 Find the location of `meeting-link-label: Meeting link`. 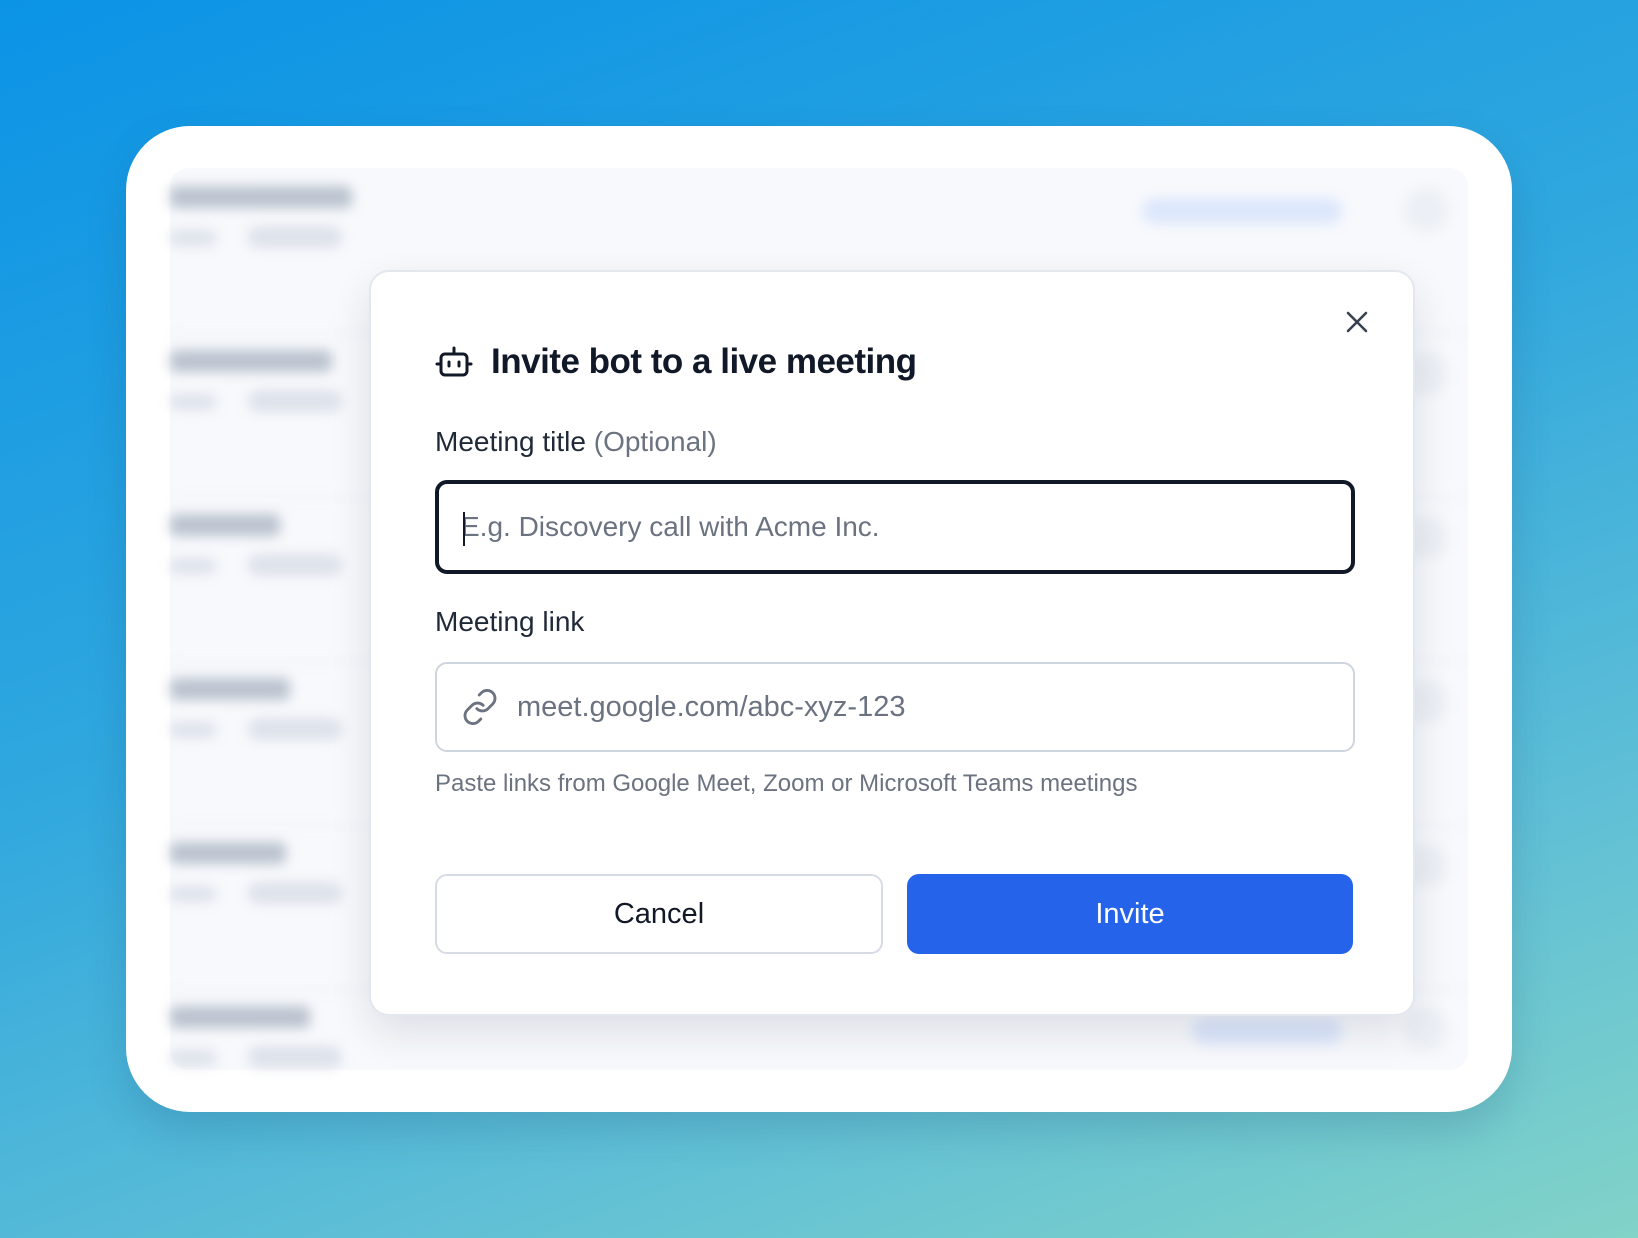

meeting-link-label: Meeting link is located at coordinates (510, 621).